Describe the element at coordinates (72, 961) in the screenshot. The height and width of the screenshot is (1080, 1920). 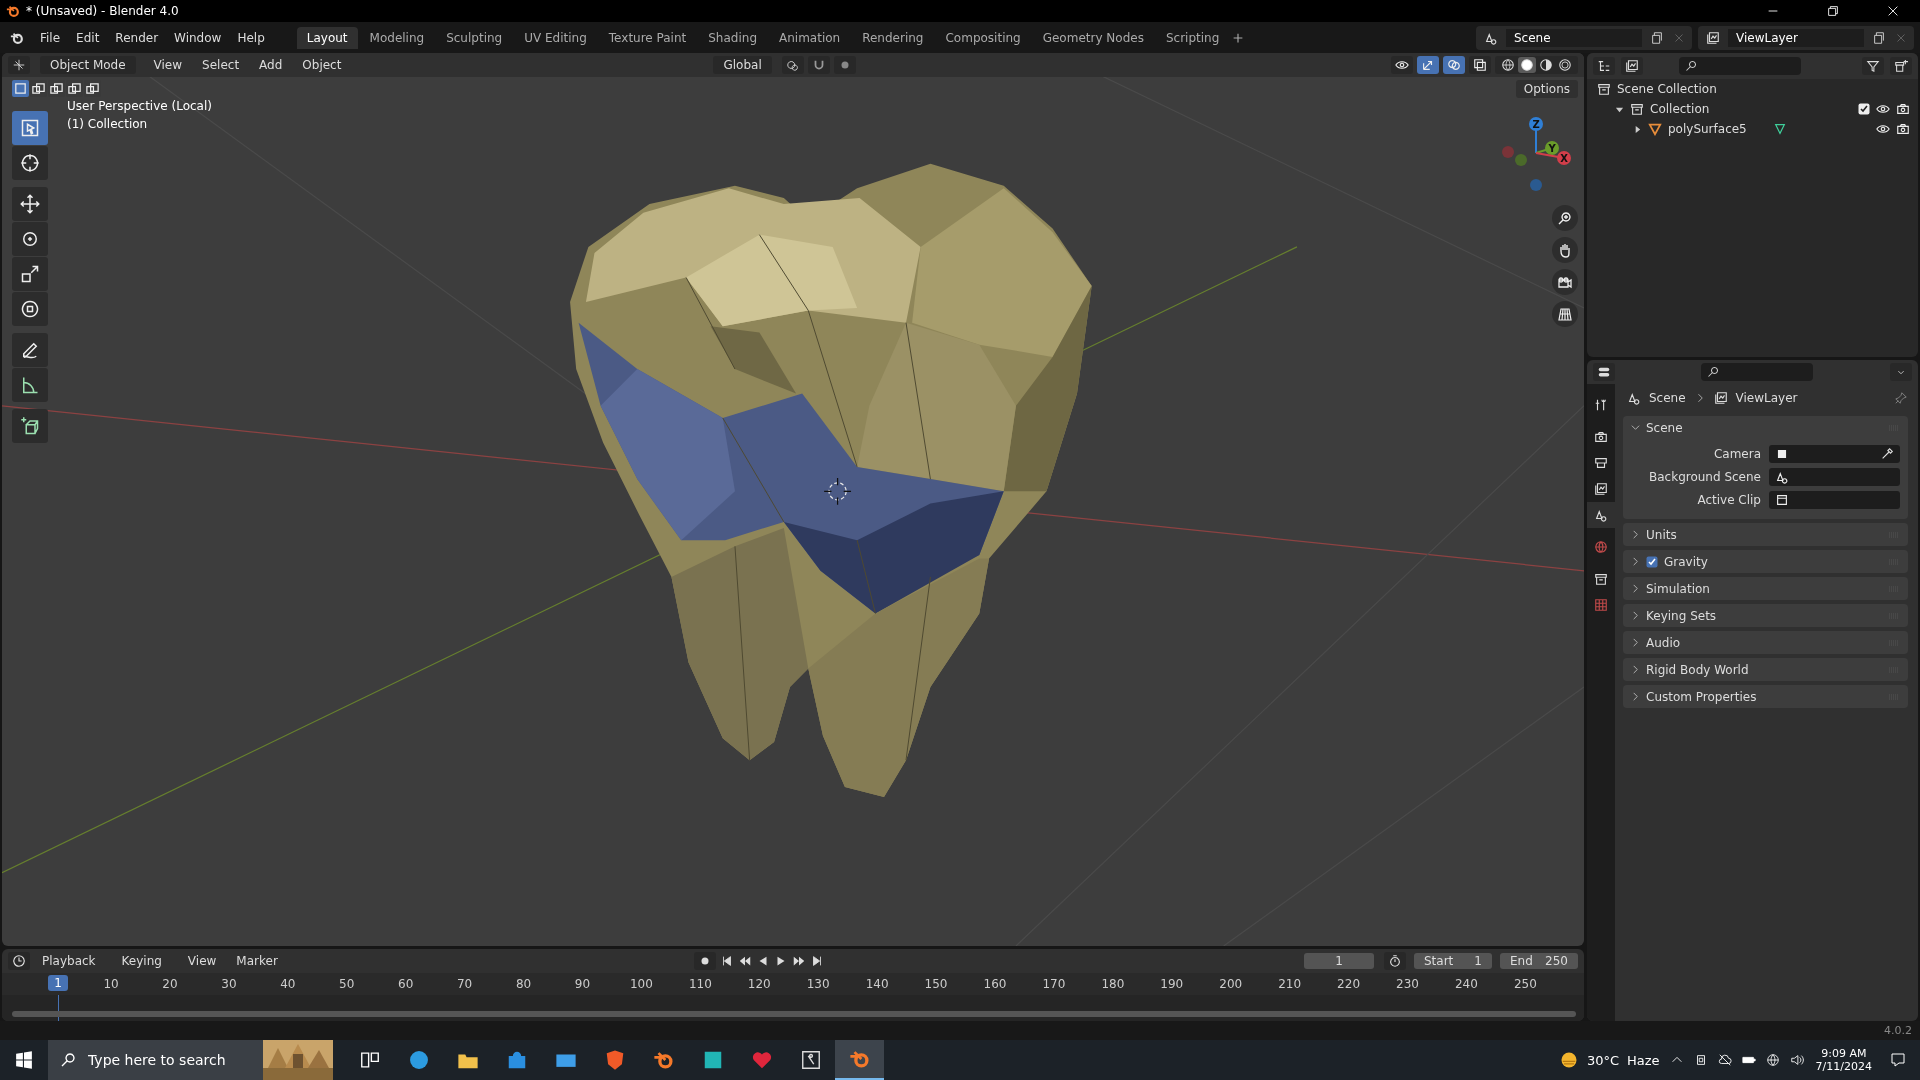
I see `menu-item: Playback` at that location.